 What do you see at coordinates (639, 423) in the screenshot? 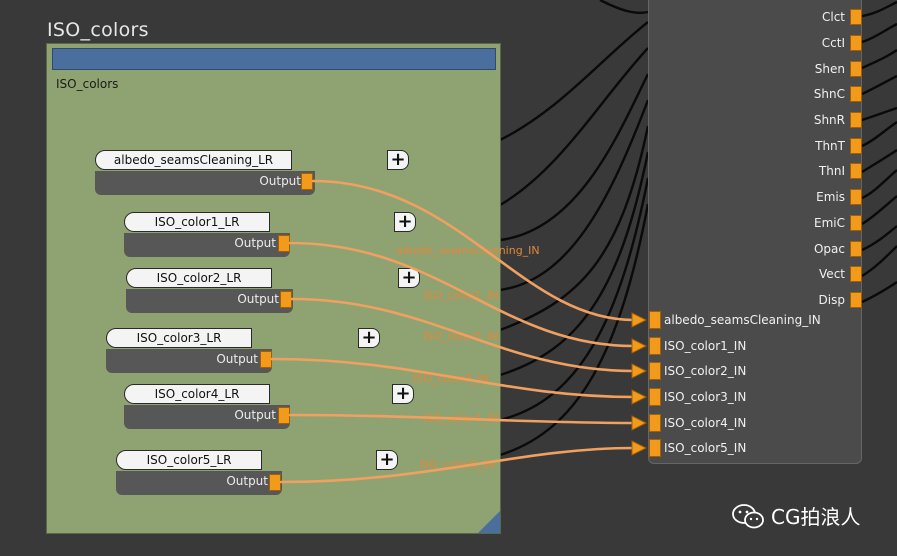
I see `arrow-iso-color4` at bounding box center [639, 423].